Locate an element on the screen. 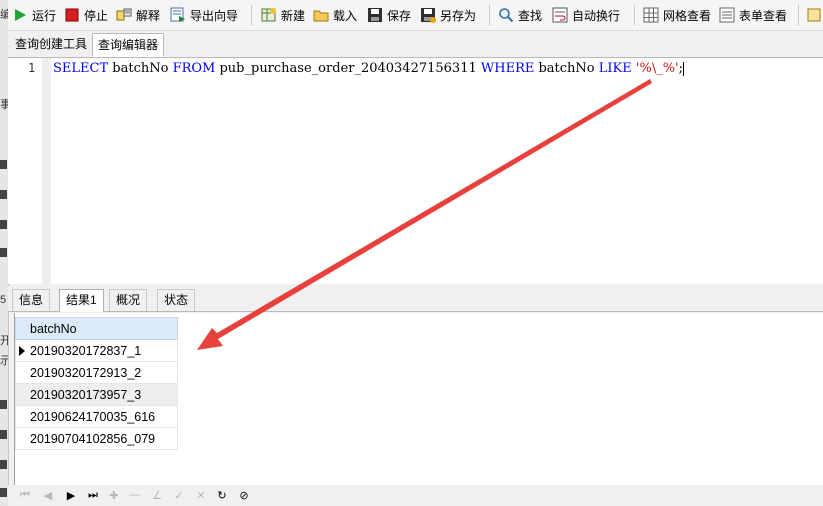 The height and width of the screenshot is (506, 823). save-as-button: 另存为 is located at coordinates (448, 15).